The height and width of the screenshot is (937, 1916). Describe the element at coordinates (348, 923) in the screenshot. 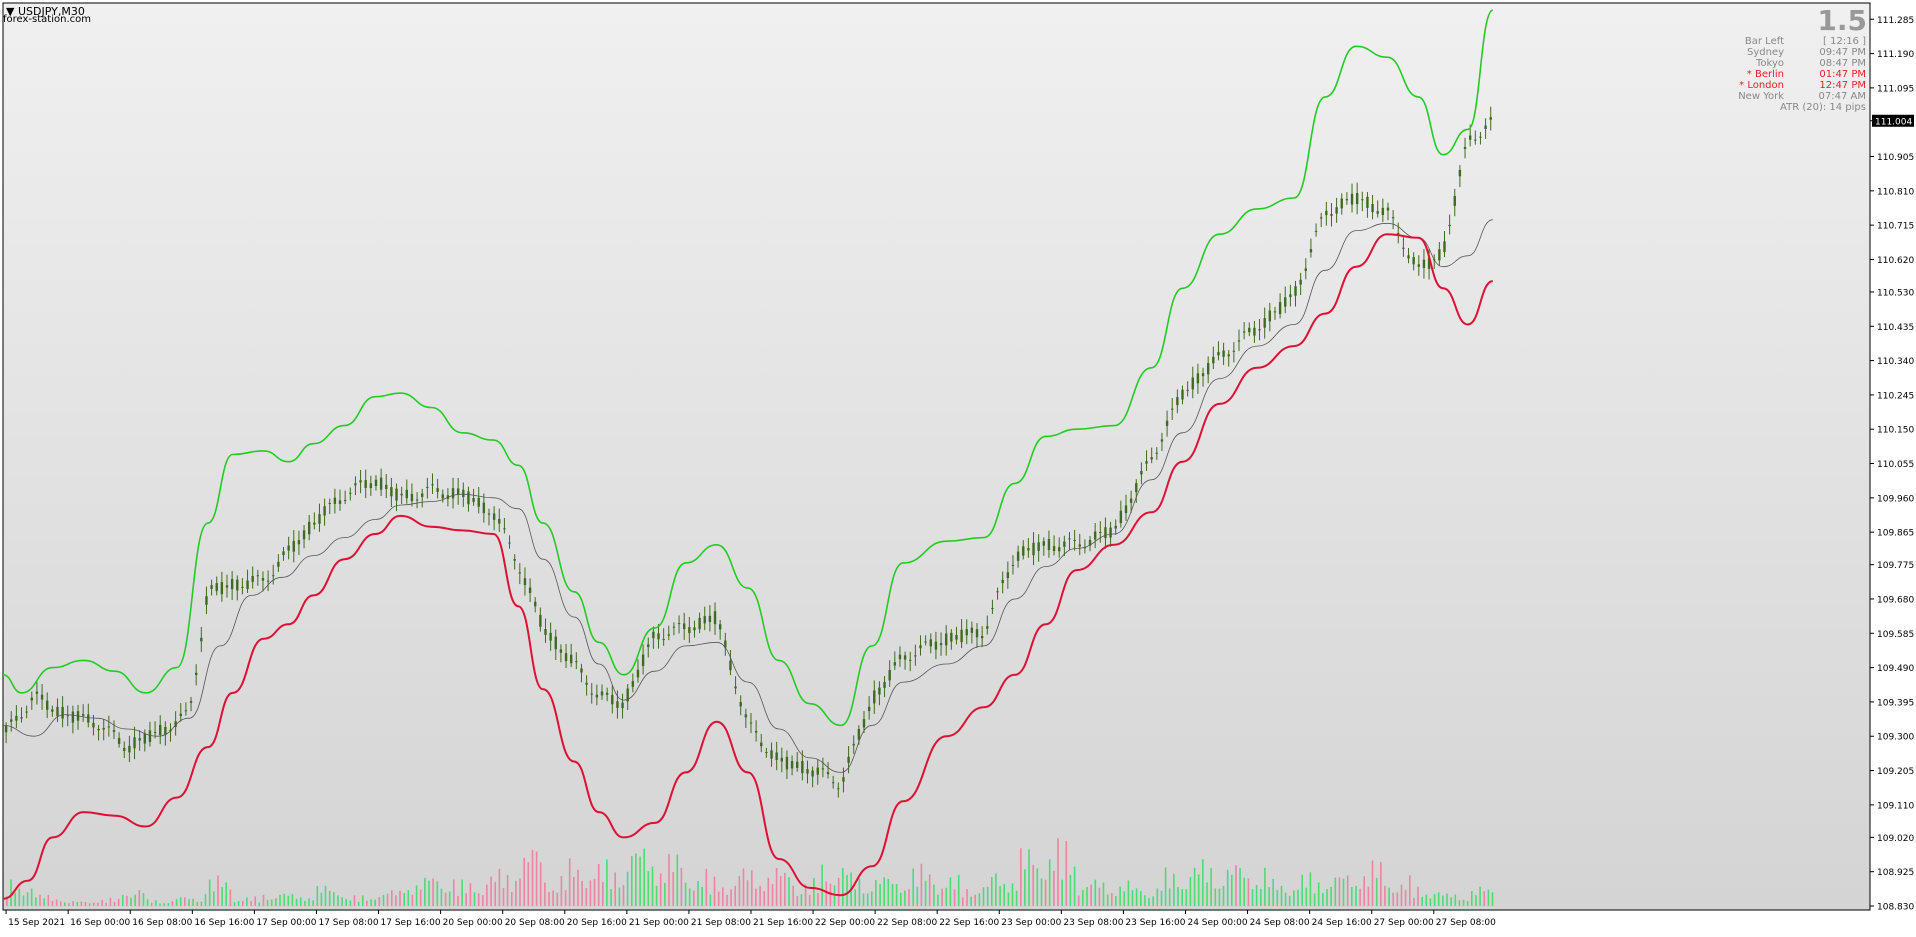

I see `time-tick-label: 17 Sep 08:00` at that location.